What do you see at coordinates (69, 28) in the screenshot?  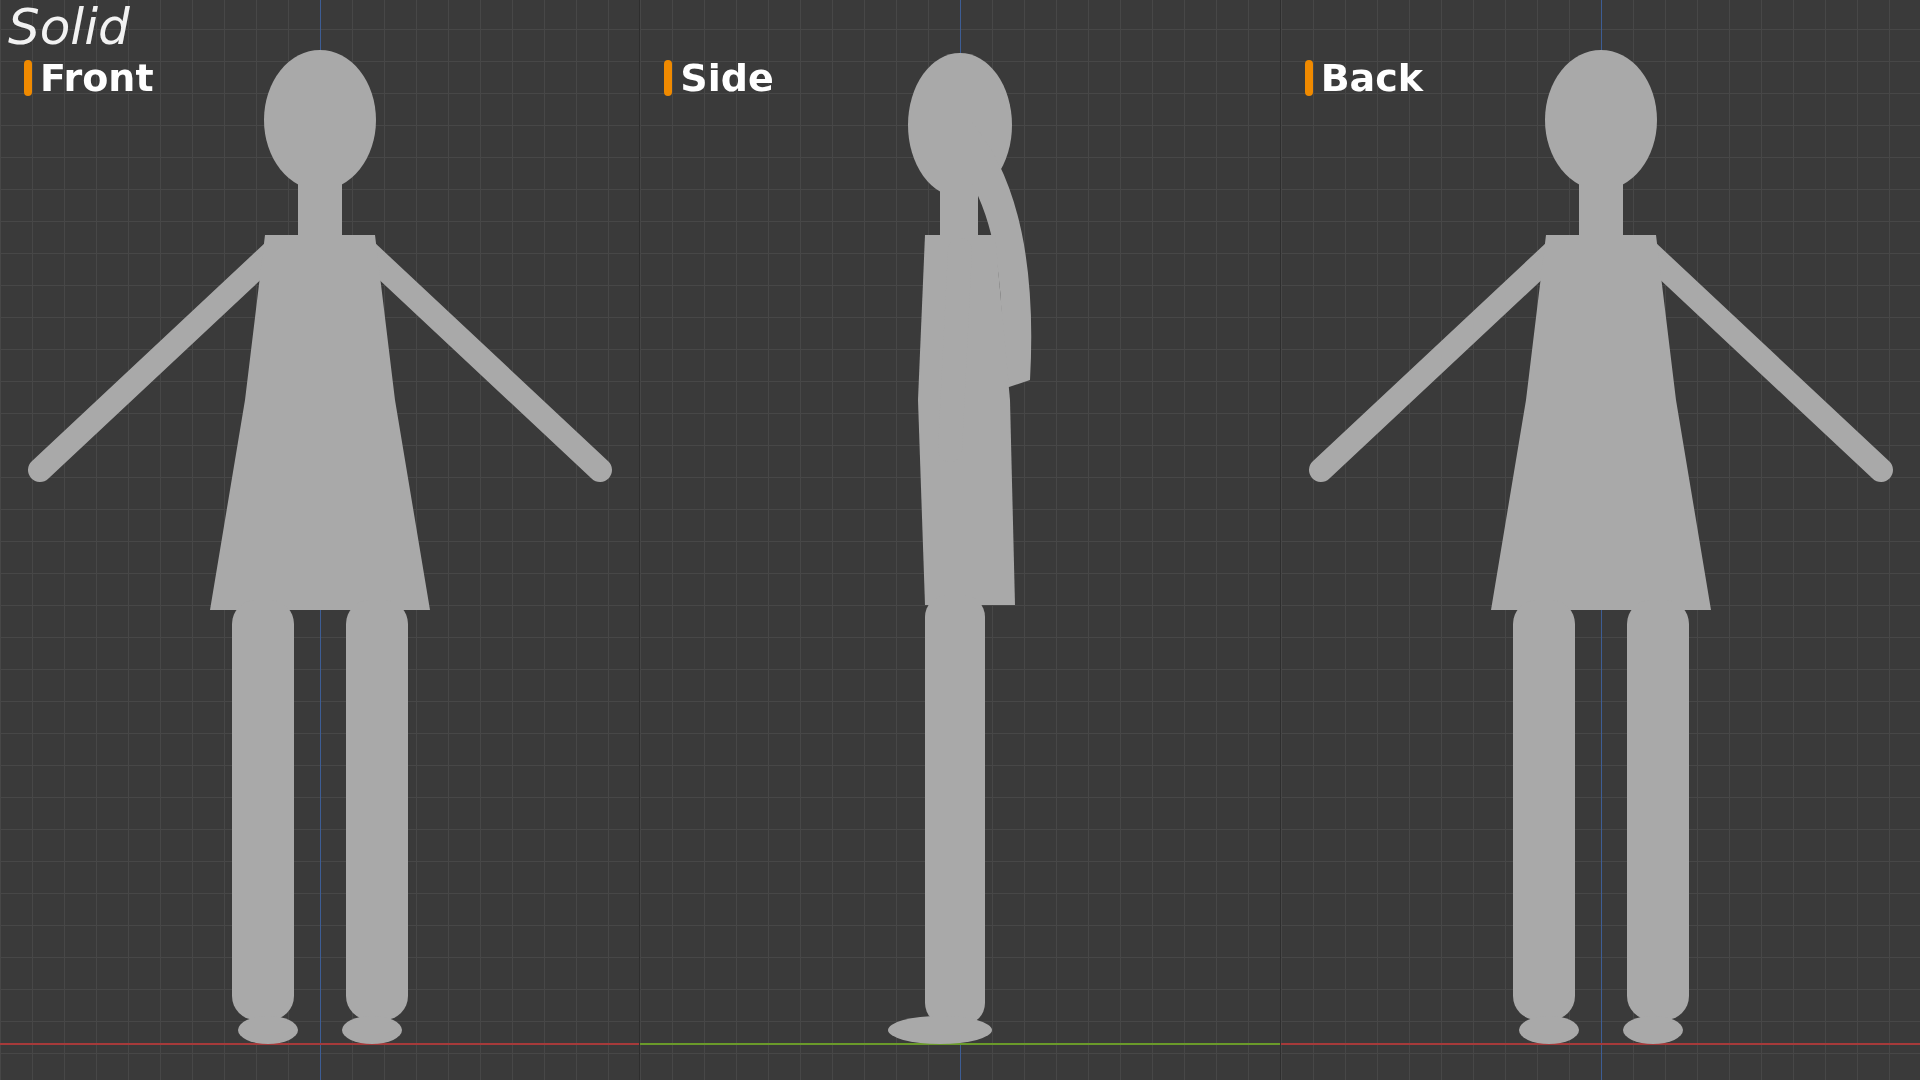 I see `shading-mode-label: Solid` at bounding box center [69, 28].